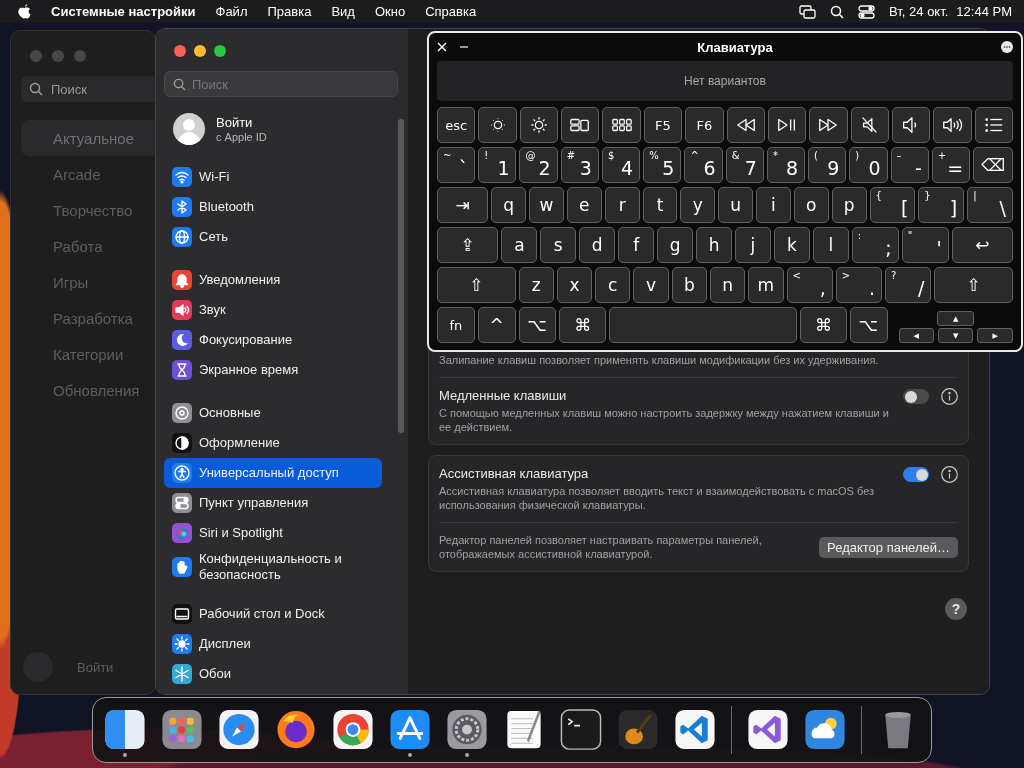 The image size is (1024, 768). I want to click on keyboard-key: @ 2, so click(538, 165).